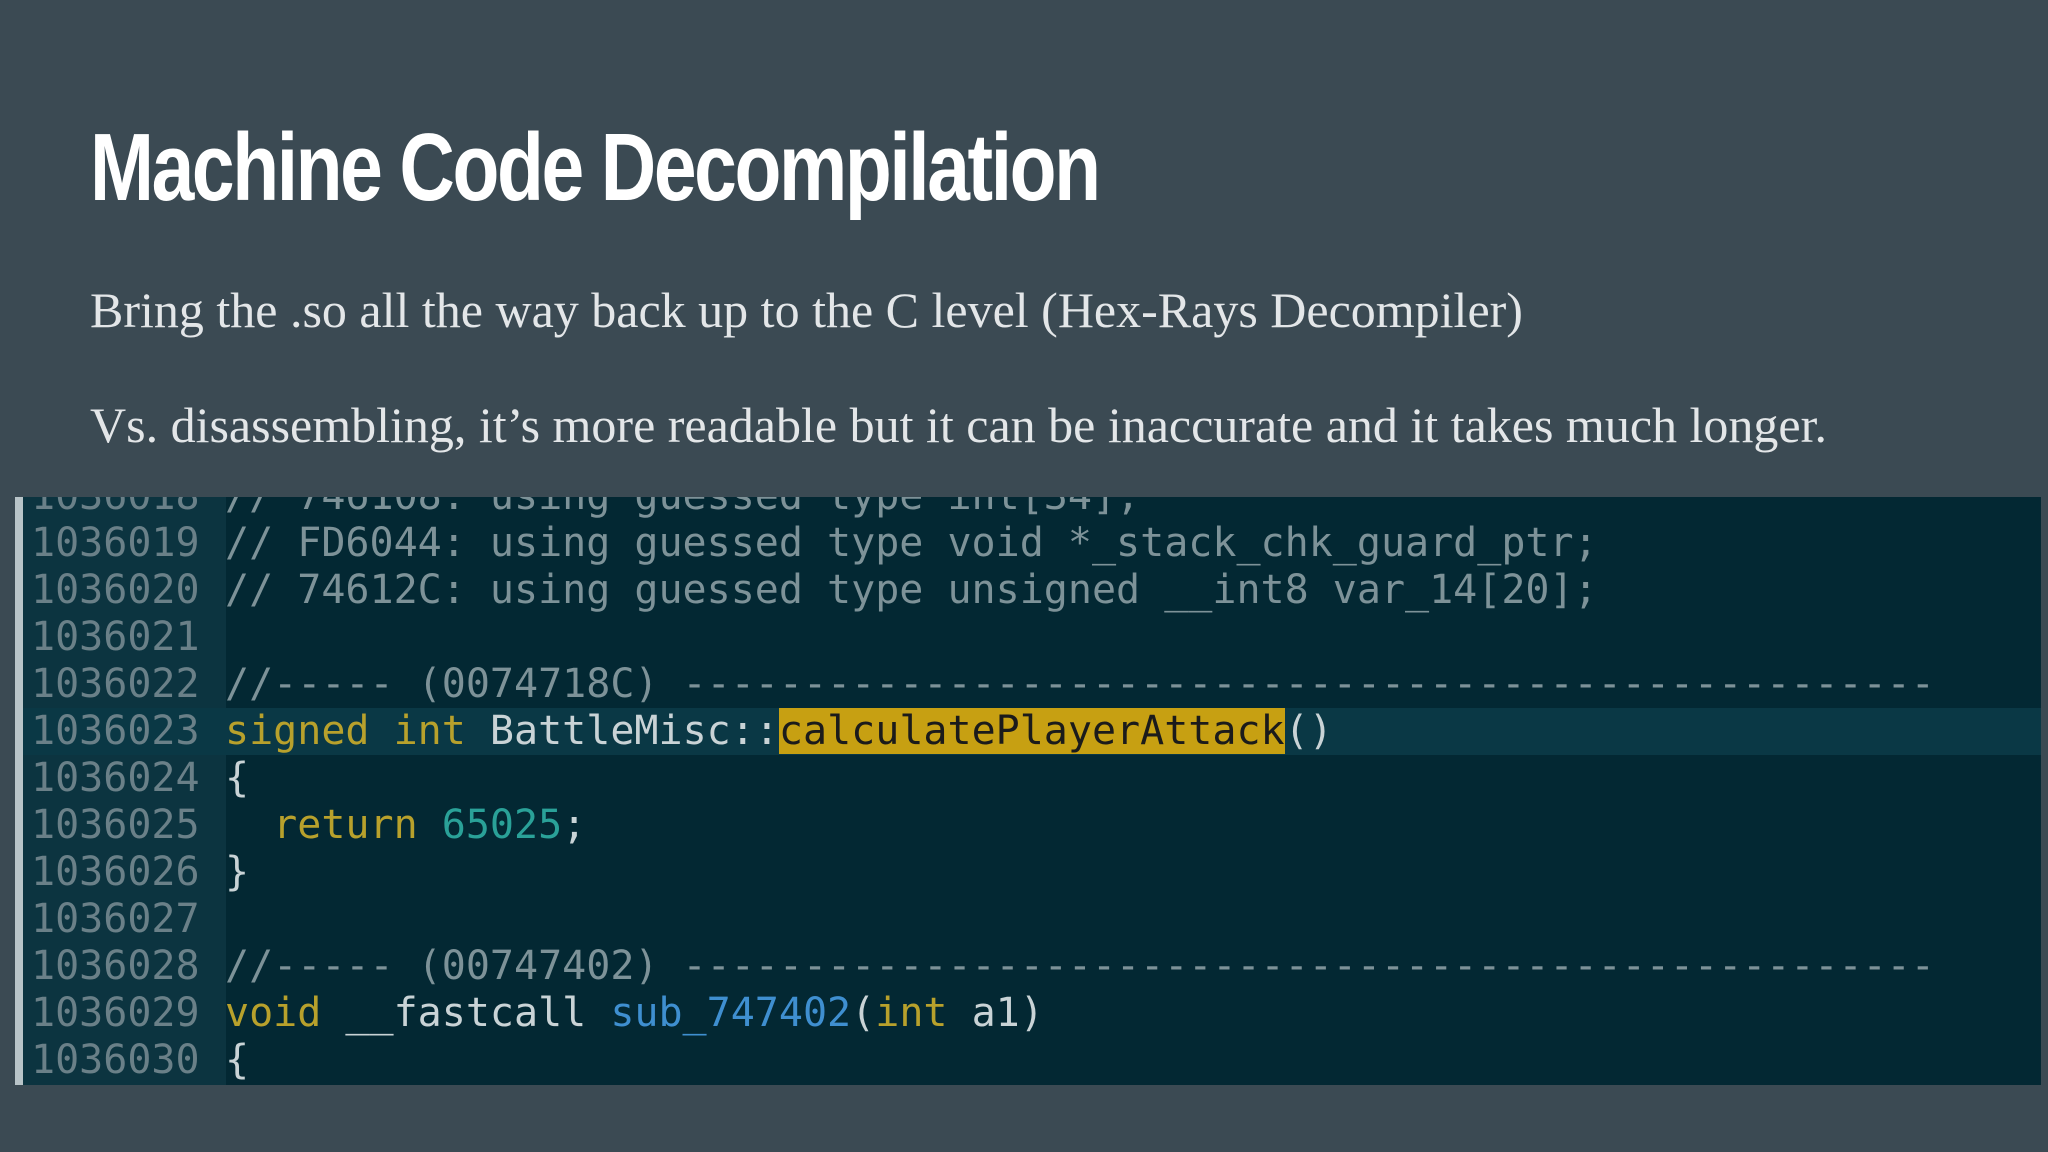 This screenshot has width=2048, height=1152. What do you see at coordinates (115, 731) in the screenshot?
I see `line-number: 1036023` at bounding box center [115, 731].